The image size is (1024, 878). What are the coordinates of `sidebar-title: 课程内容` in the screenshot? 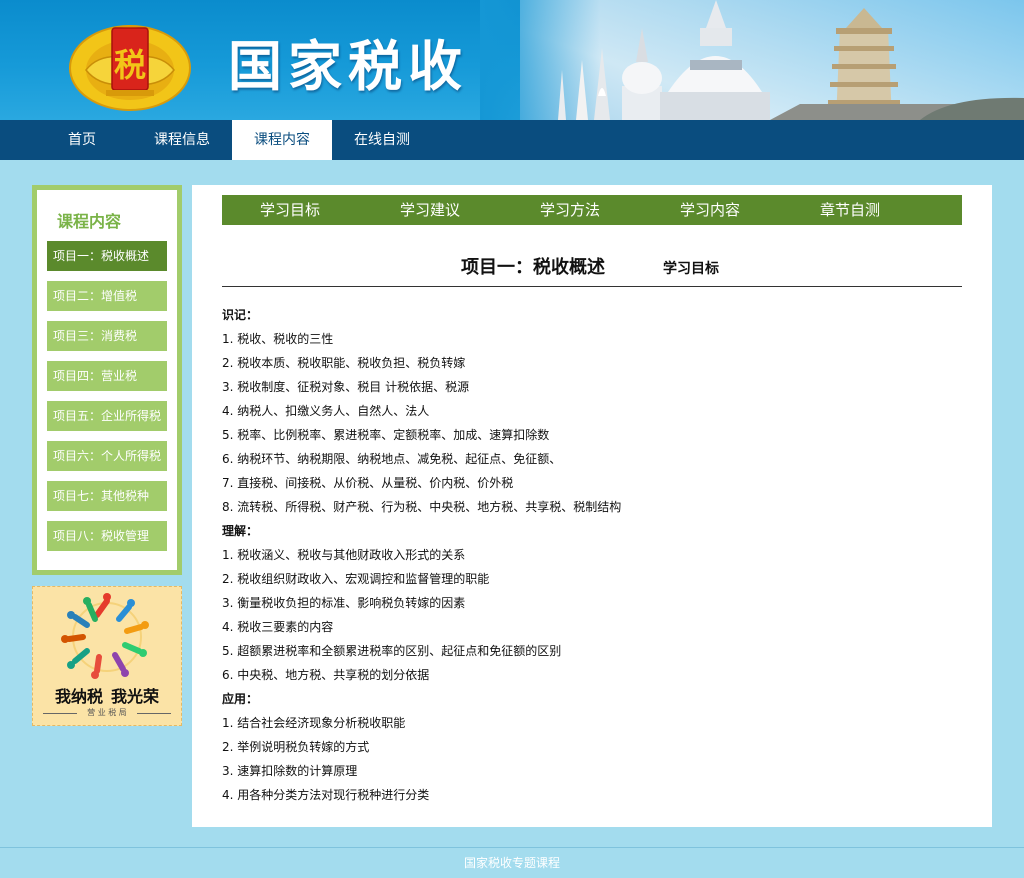 It's located at (89, 221).